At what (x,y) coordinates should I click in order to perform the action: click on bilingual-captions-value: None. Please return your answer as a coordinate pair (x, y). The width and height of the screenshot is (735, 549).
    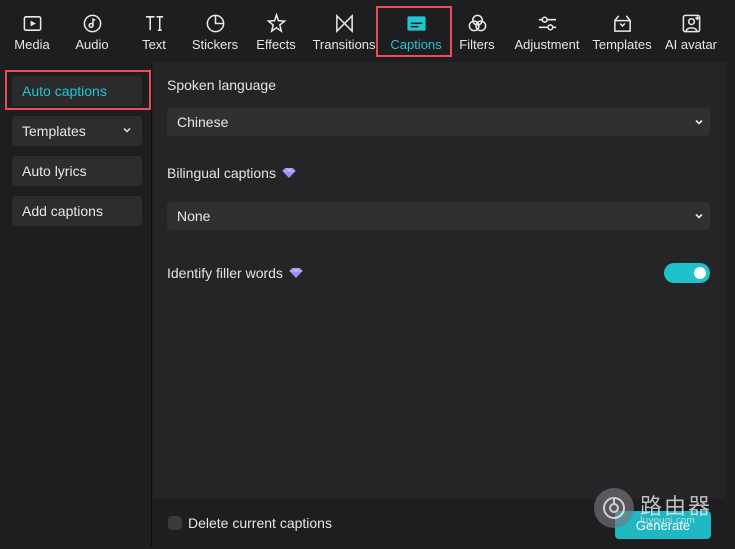
    Looking at the image, I should click on (194, 216).